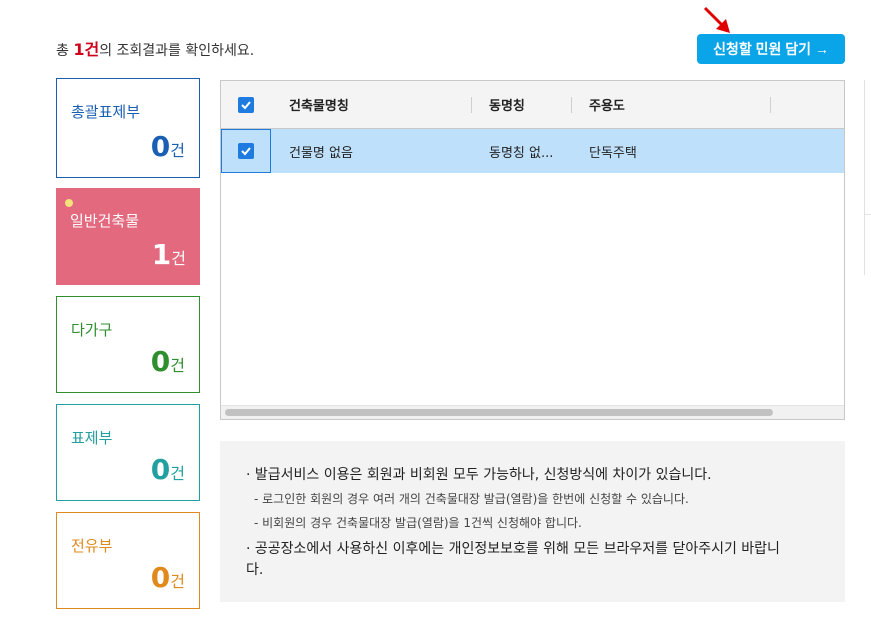 The width and height of the screenshot is (871, 628). Describe the element at coordinates (321, 153) in the screenshot. I see `cell-building-name: 건물명 없음` at that location.